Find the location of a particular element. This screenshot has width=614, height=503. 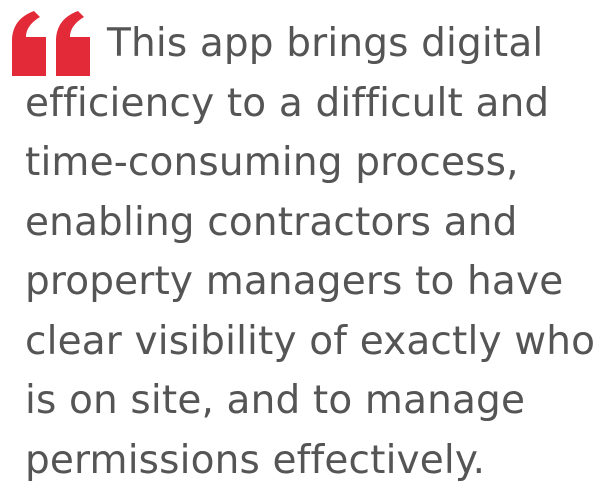

quote-line: enabling contractors and is located at coordinates (271, 222).